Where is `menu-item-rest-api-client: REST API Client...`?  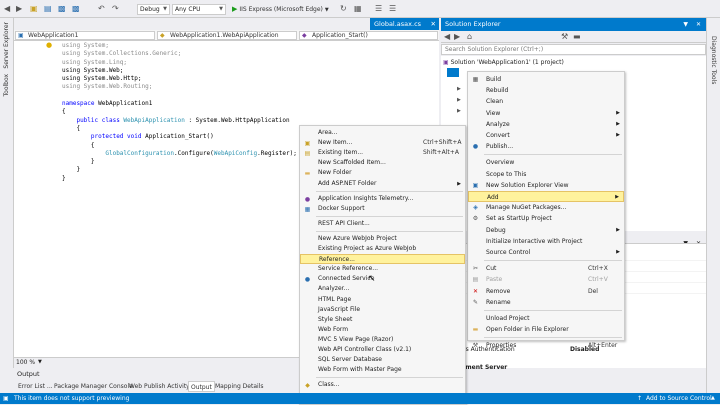 menu-item-rest-api-client: REST API Client... is located at coordinates (382, 224).